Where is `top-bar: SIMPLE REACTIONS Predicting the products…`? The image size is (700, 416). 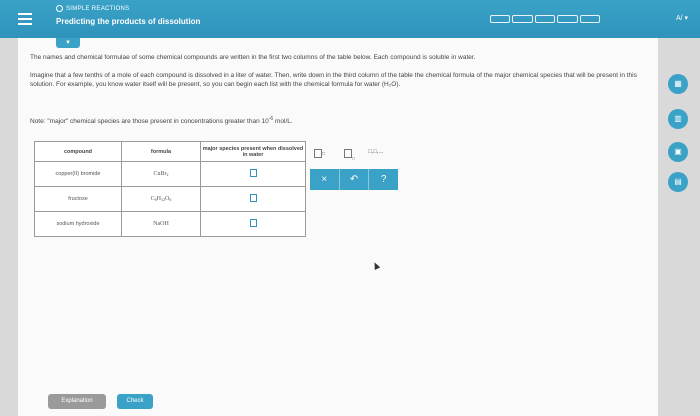
top-bar: SIMPLE REACTIONS Predicting the products… is located at coordinates (350, 19).